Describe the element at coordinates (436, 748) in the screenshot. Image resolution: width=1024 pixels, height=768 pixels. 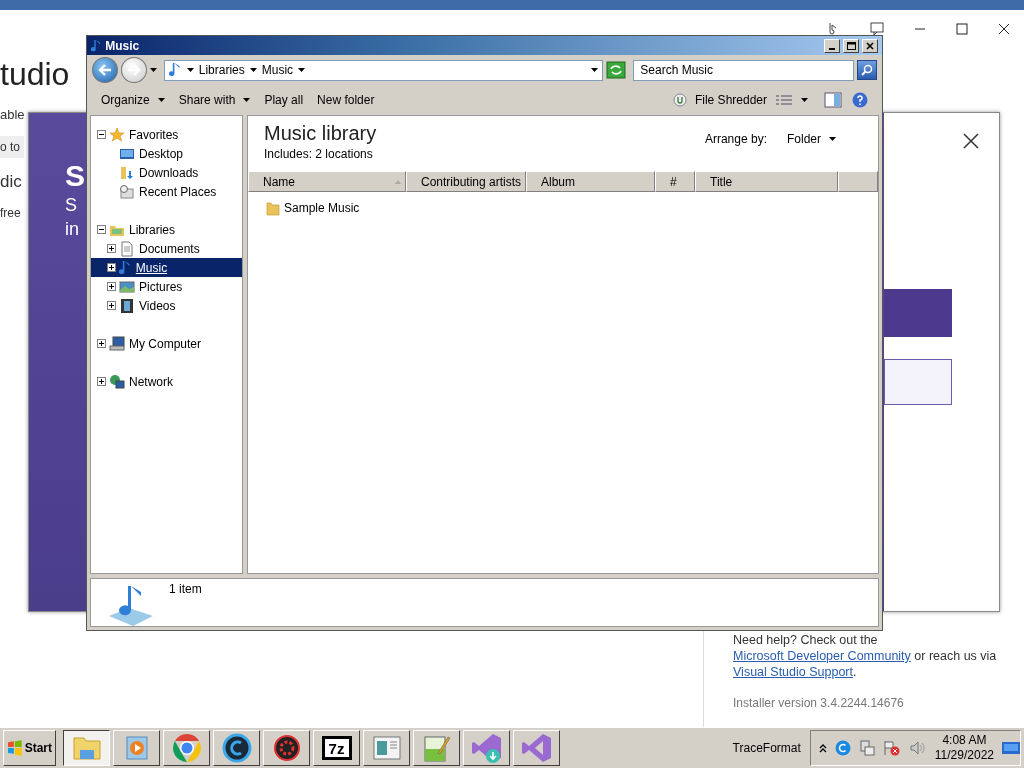
I see `notepad-pencil-icon` at that location.